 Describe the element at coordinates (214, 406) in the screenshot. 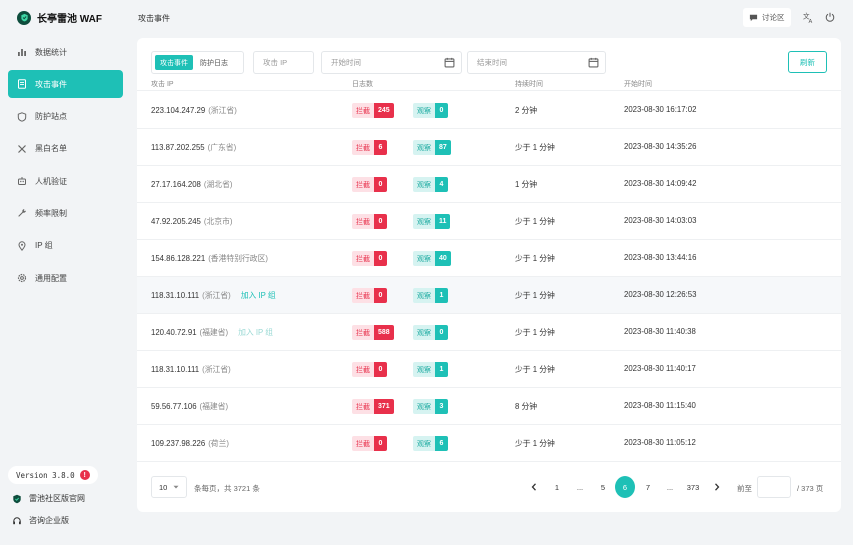

I see `ip-location: (福建省)` at that location.